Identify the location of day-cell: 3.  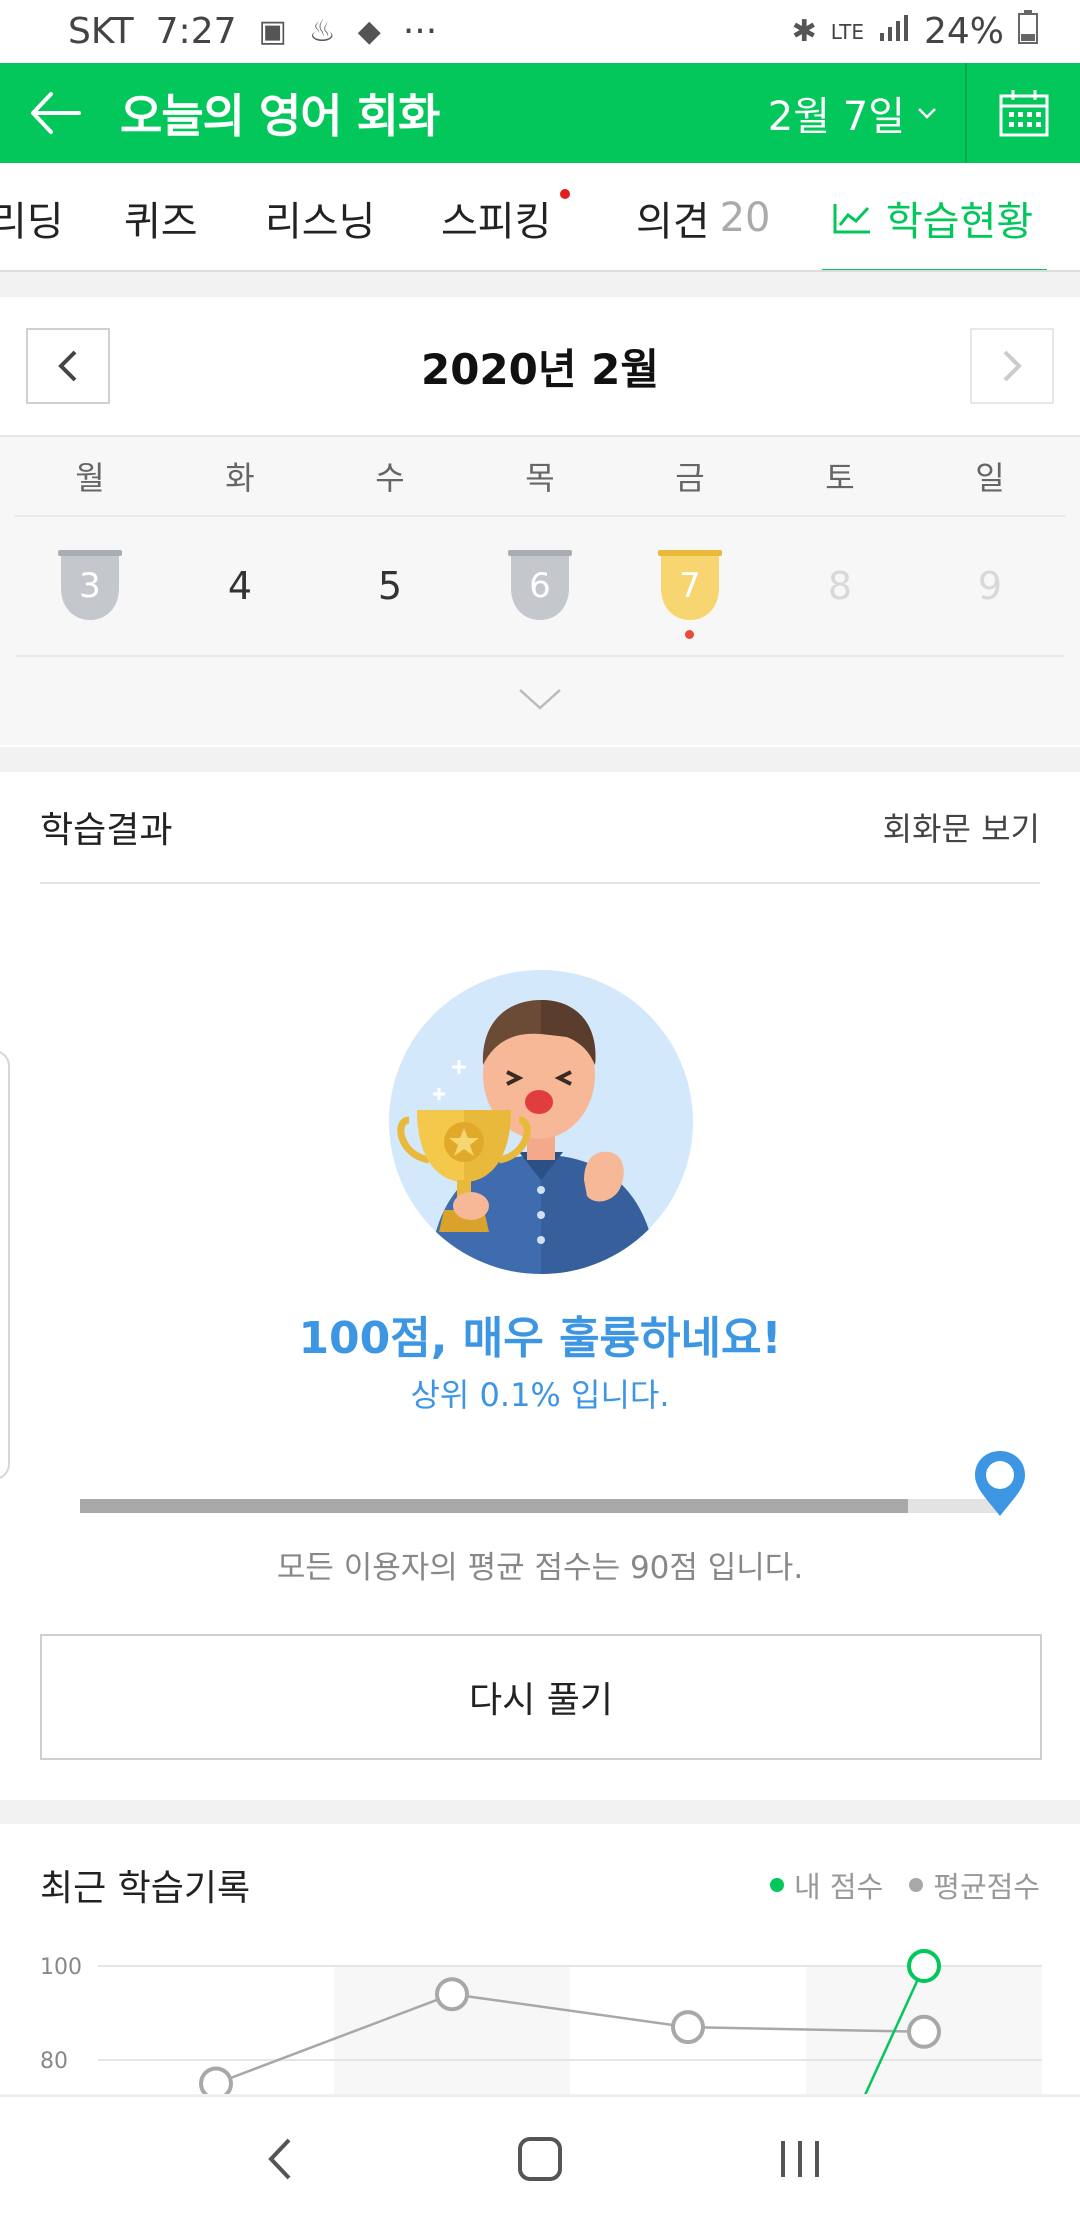
(90, 586).